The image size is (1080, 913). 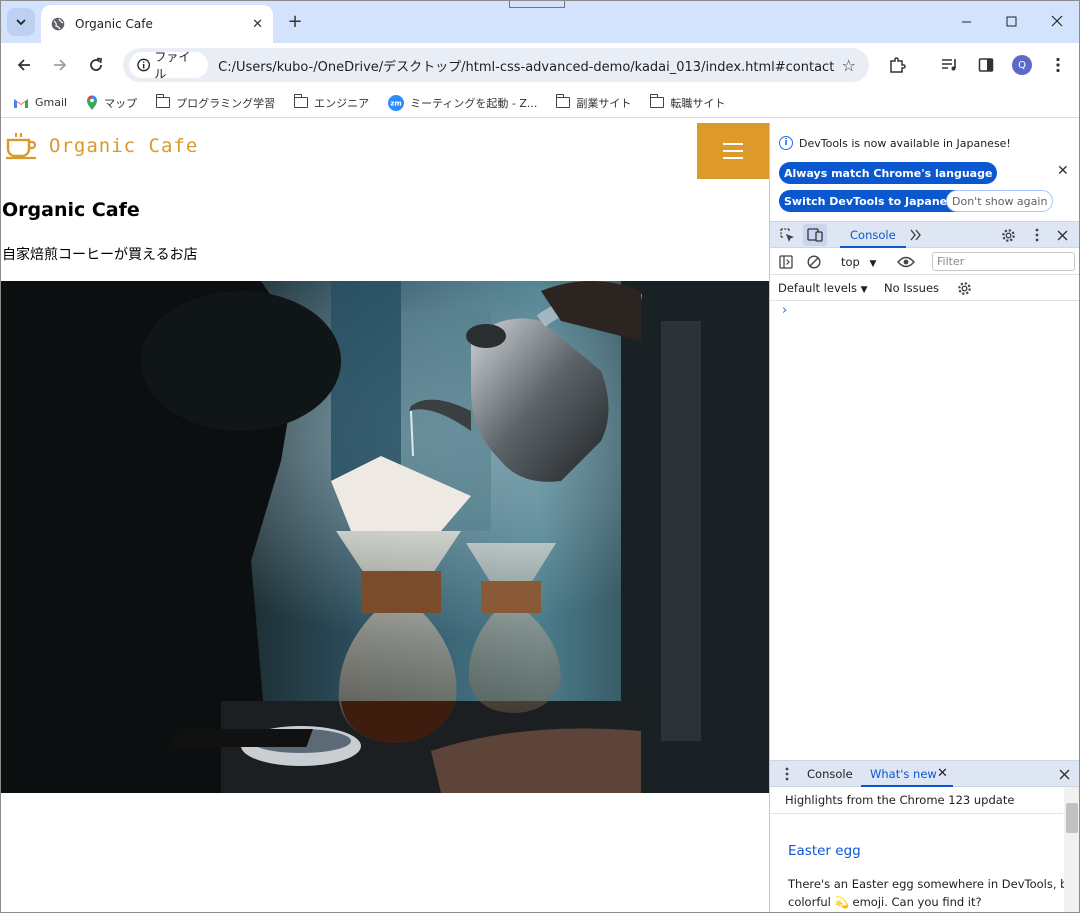 I want to click on notice-row: i DevTools is now available in Japanese!, so click(x=895, y=143).